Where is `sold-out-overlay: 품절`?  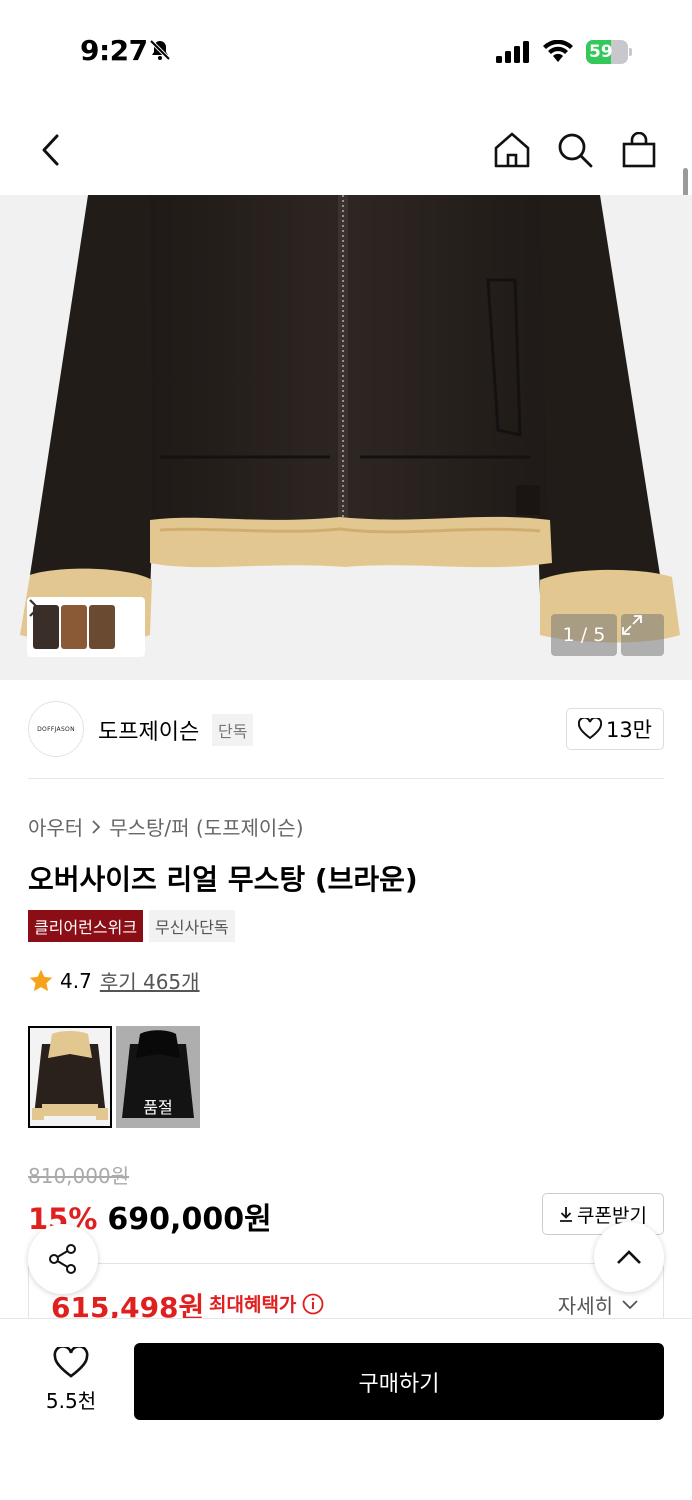
sold-out-overlay: 품절 is located at coordinates (158, 1077).